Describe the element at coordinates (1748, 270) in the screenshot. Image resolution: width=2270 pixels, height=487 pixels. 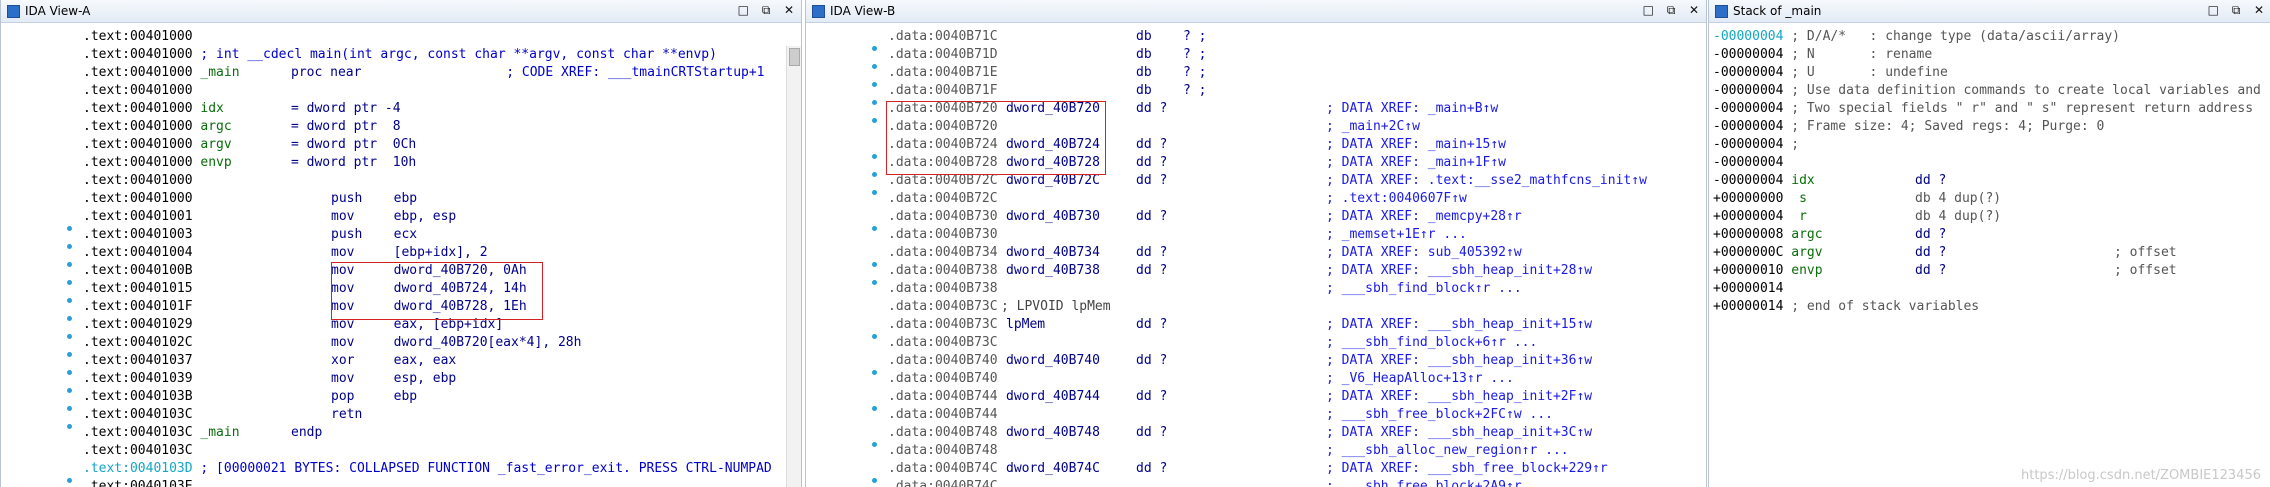
I see `stack-offset: +00000010` at that location.